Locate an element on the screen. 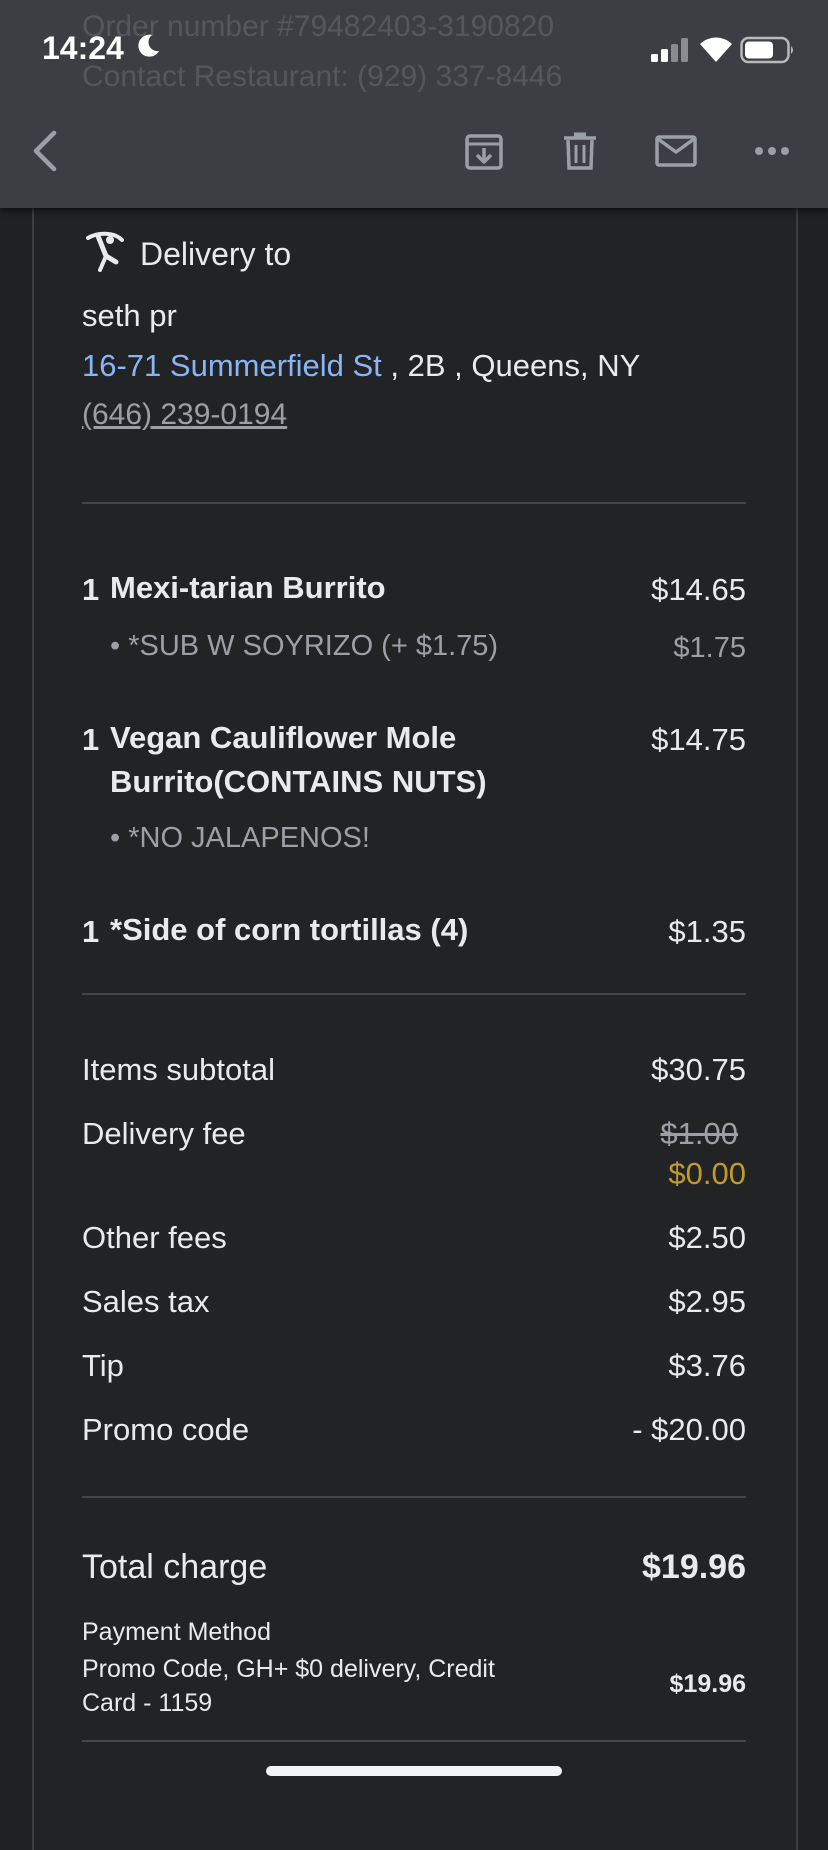  other-fees-value: $2.50 is located at coordinates (707, 1237).